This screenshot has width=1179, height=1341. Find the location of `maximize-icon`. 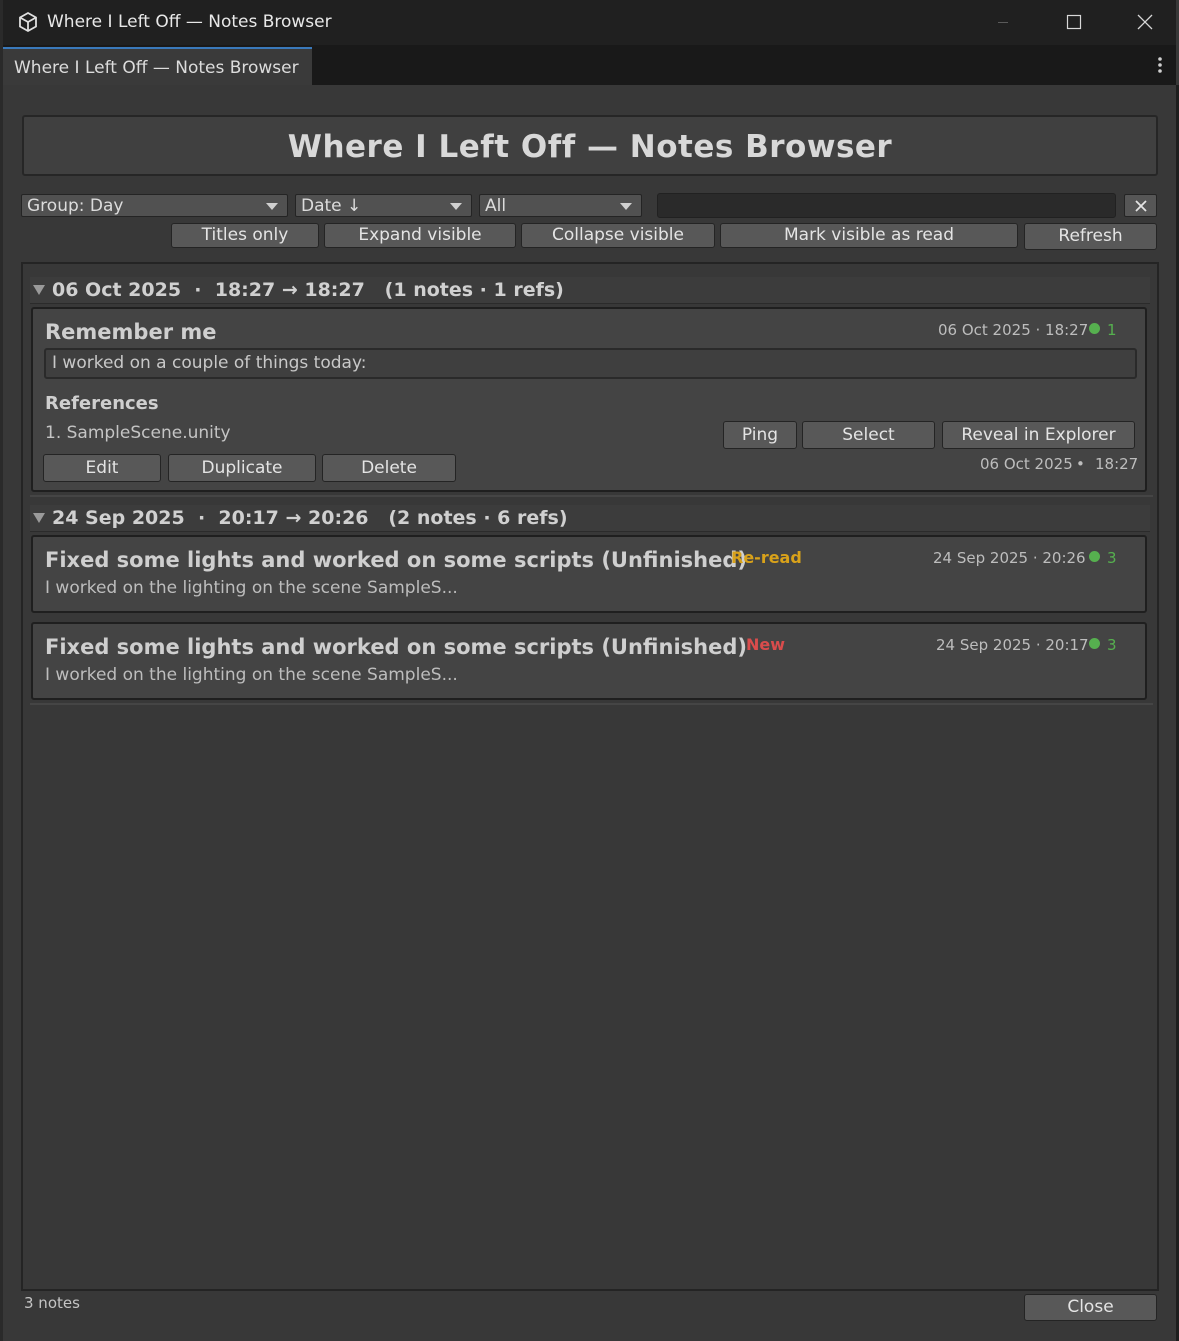

maximize-icon is located at coordinates (1074, 22).